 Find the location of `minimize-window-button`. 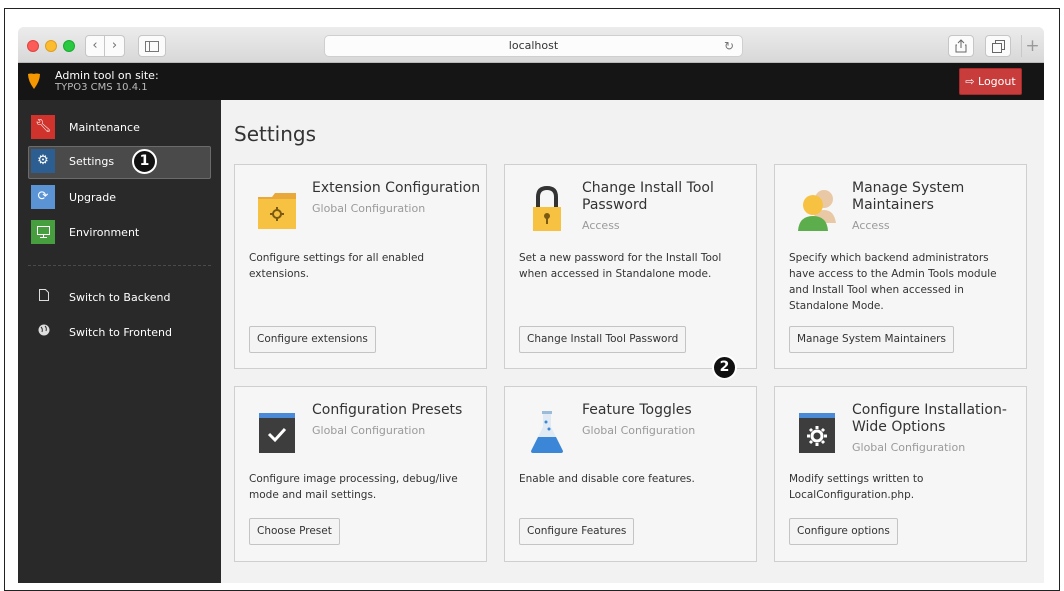

minimize-window-button is located at coordinates (51, 46).